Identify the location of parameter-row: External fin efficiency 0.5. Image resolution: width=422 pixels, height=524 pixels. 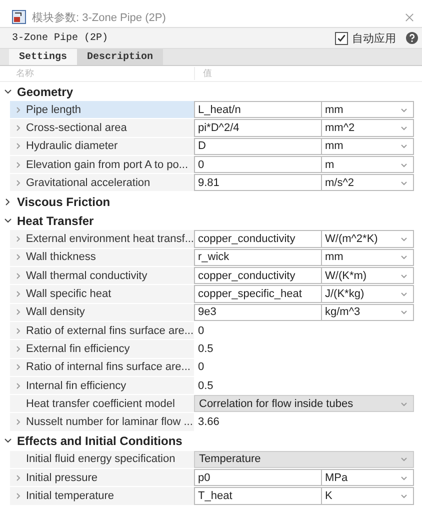
(212, 349).